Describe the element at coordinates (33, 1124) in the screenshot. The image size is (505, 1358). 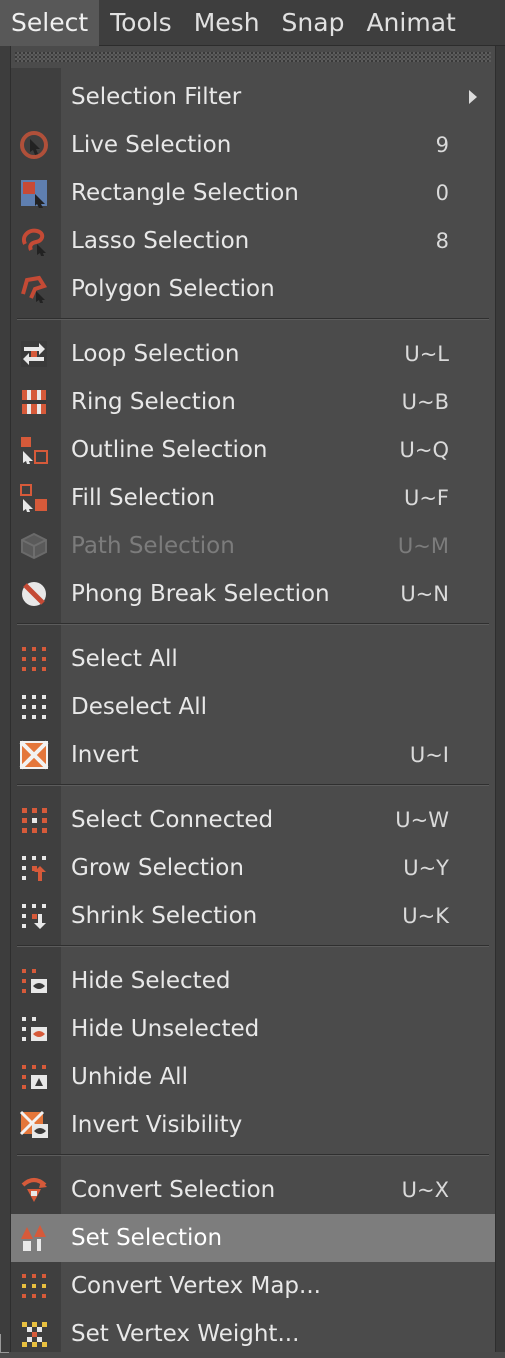
I see `invert-visibility-icon` at that location.